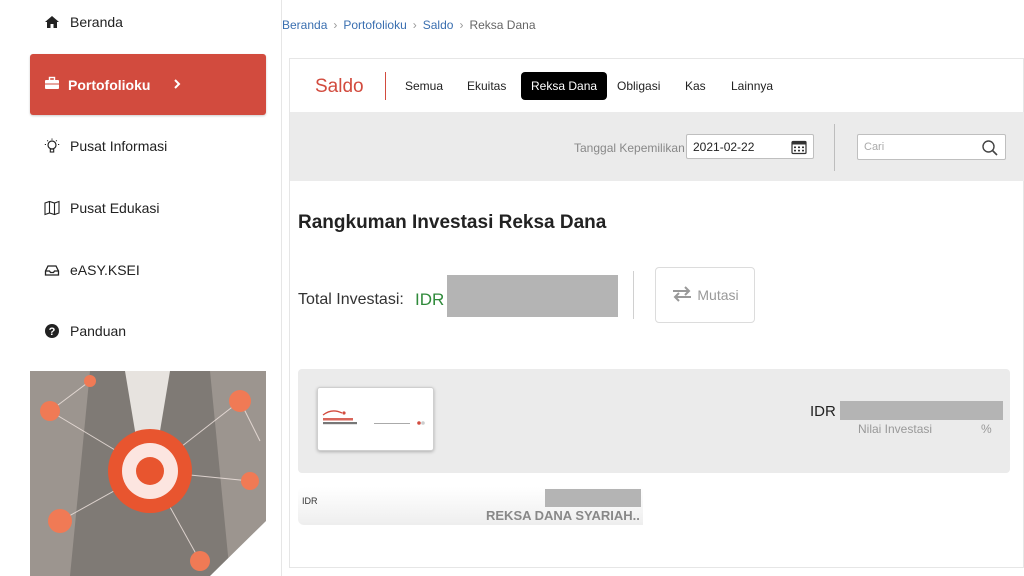 The width and height of the screenshot is (1024, 576). What do you see at coordinates (430, 299) in the screenshot?
I see `total-currency: IDR` at bounding box center [430, 299].